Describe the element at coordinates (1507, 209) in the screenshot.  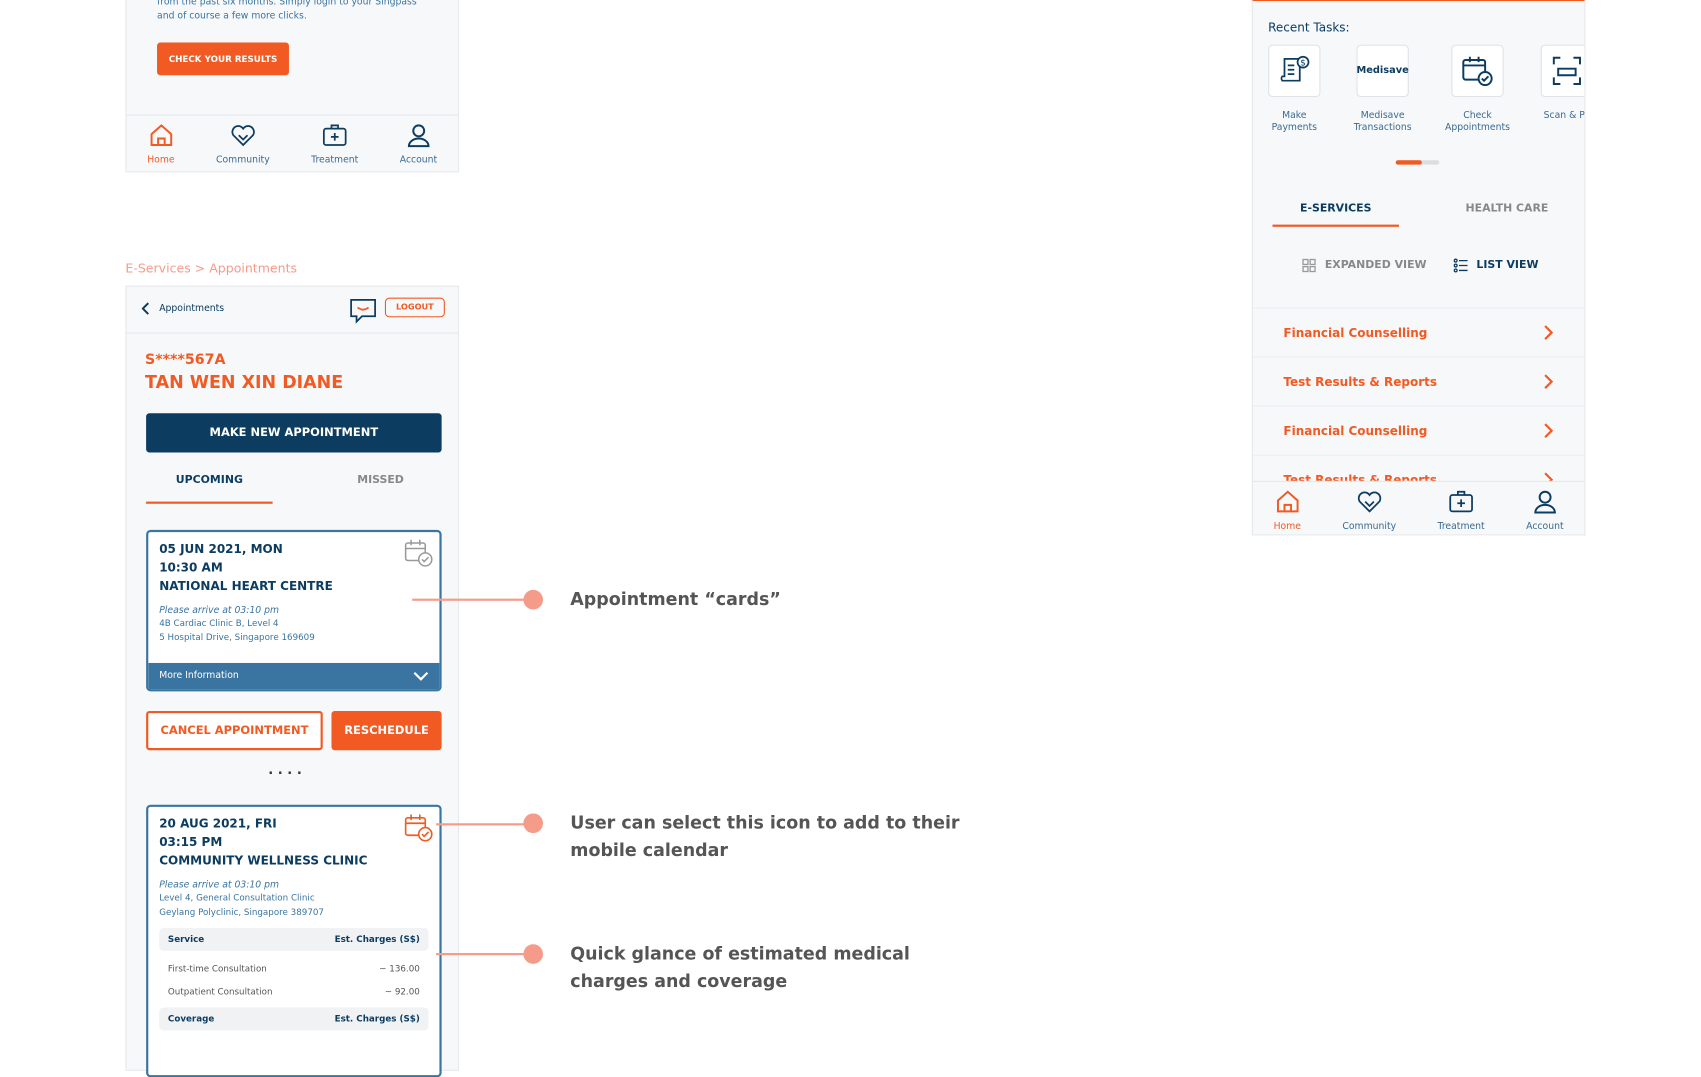
I see `tab-health-care: HEALTH CARE` at that location.